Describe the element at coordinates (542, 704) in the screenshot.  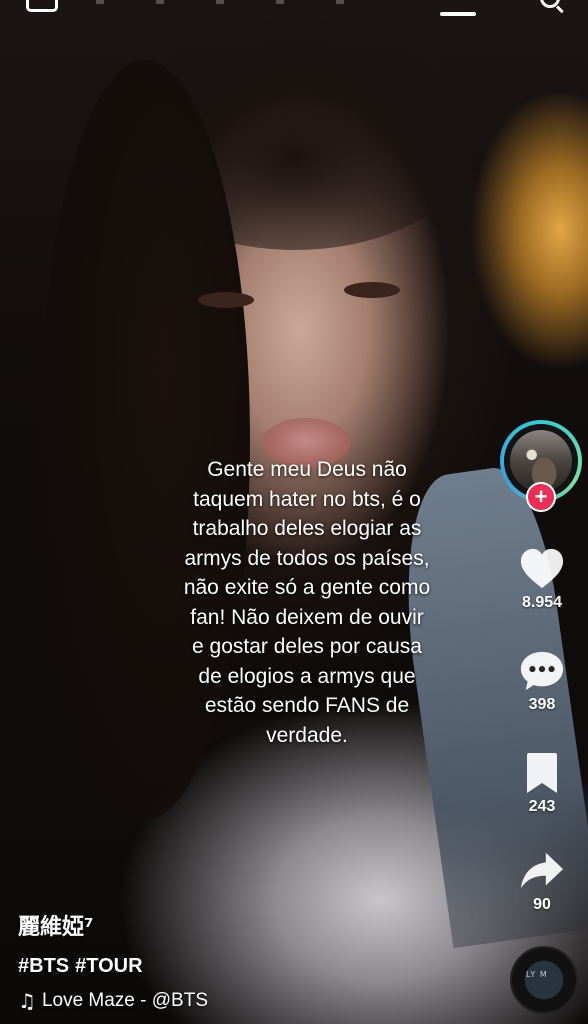
I see `comment-count: 398` at that location.